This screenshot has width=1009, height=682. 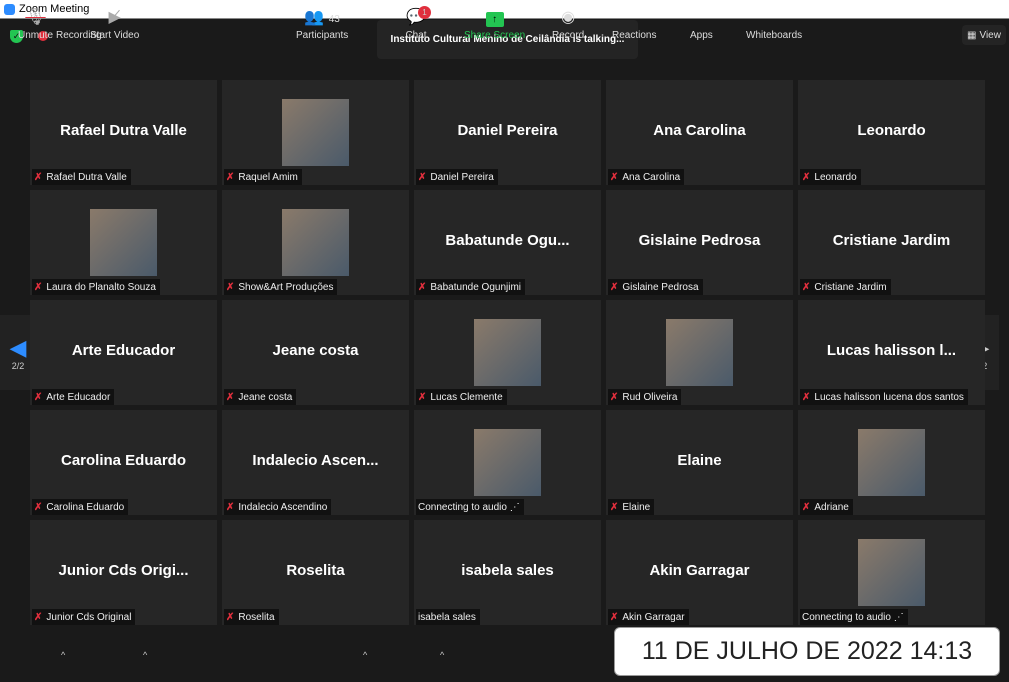 What do you see at coordinates (35, 17) in the screenshot?
I see `mic-muted-icon: 🎙` at bounding box center [35, 17].